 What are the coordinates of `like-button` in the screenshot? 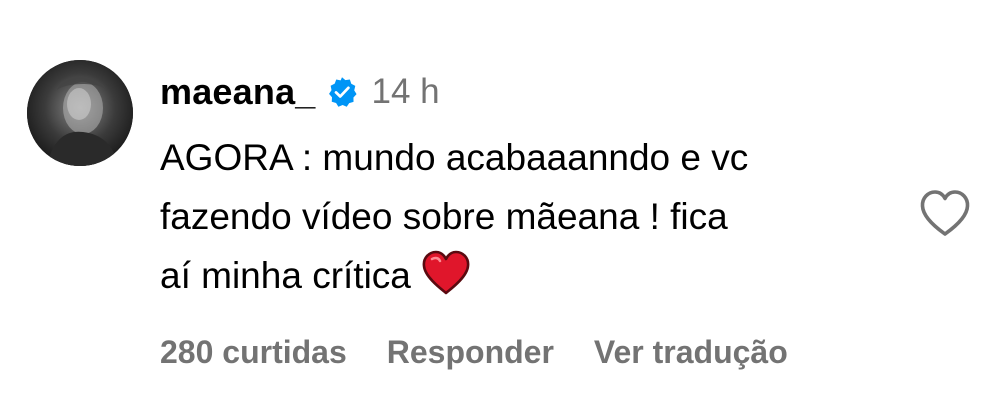 It's located at (945, 214).